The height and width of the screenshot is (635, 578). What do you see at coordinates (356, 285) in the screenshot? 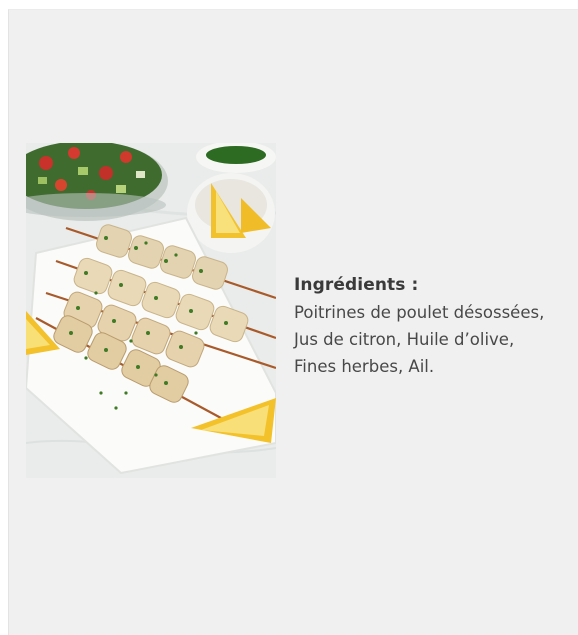
I see `ingredients-heading: Ingrédients :` at bounding box center [356, 285].